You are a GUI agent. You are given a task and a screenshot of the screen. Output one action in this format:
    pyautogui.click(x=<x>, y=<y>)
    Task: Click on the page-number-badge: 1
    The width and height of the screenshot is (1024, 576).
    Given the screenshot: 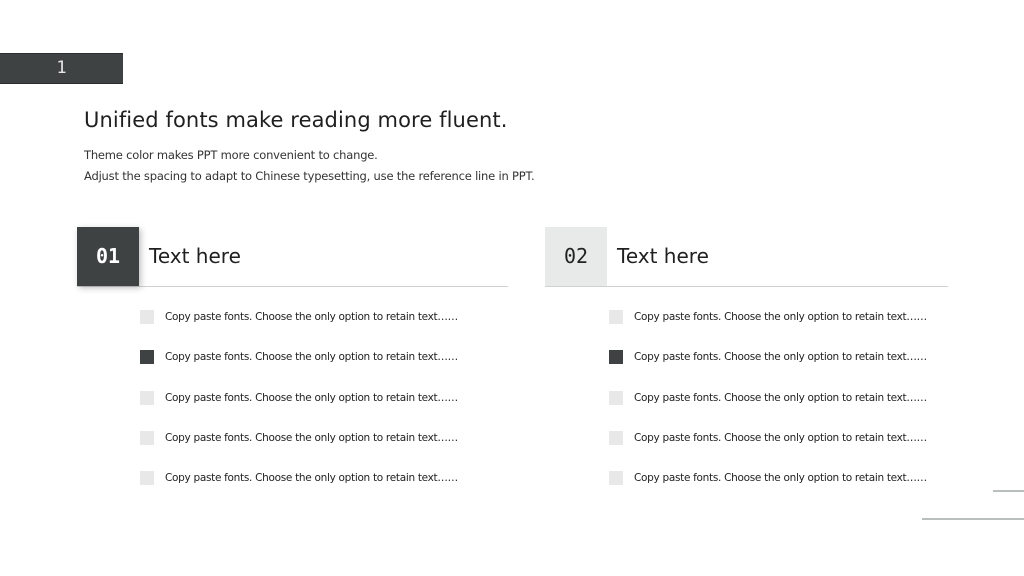 What is the action you would take?
    pyautogui.click(x=61, y=68)
    